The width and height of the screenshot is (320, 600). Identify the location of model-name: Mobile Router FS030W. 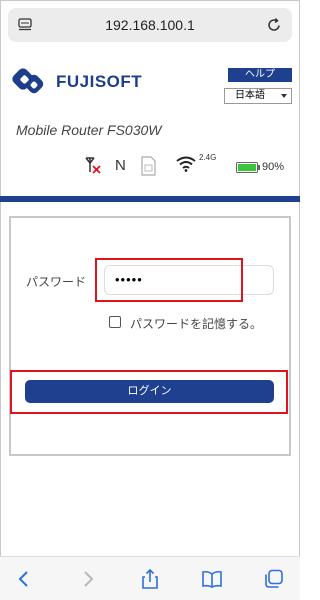
(89, 130).